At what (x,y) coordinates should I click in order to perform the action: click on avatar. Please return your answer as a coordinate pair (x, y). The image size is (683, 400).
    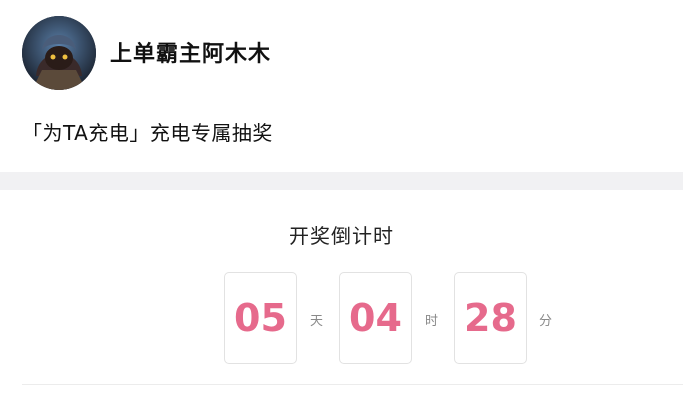
    Looking at the image, I should click on (59, 53).